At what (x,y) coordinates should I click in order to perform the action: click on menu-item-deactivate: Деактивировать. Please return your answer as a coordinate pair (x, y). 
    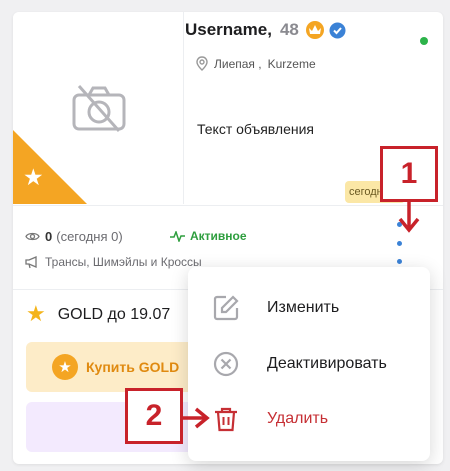
    Looking at the image, I should click on (309, 364).